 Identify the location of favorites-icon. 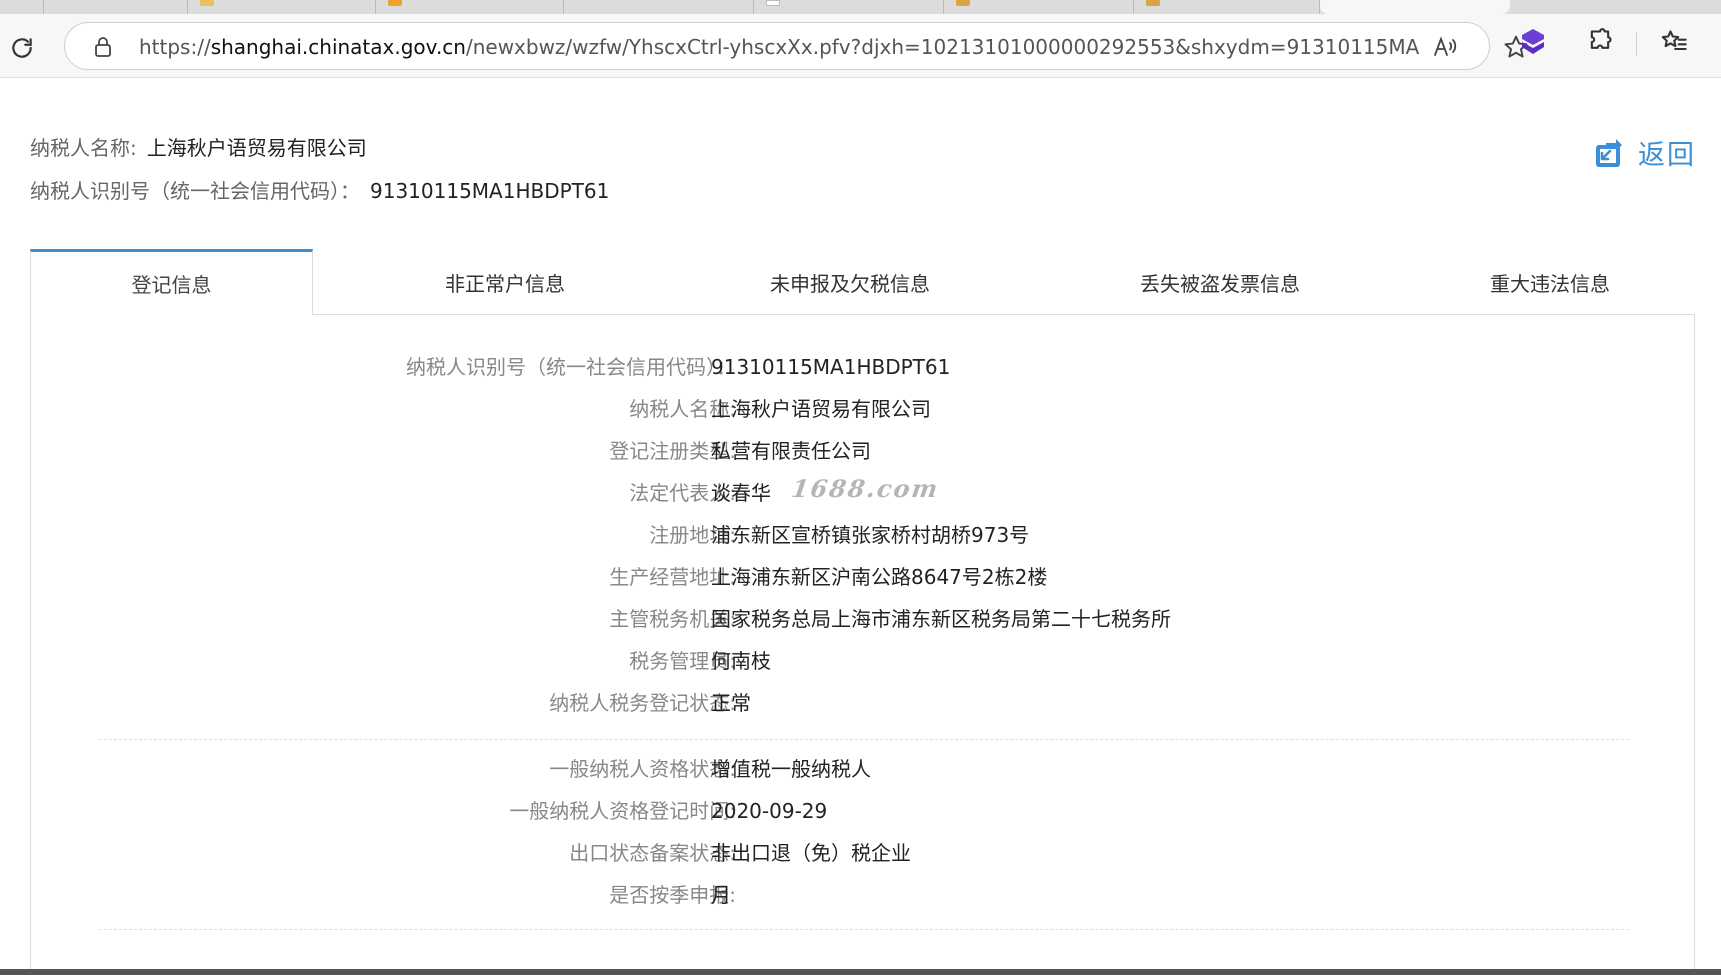
(1674, 42).